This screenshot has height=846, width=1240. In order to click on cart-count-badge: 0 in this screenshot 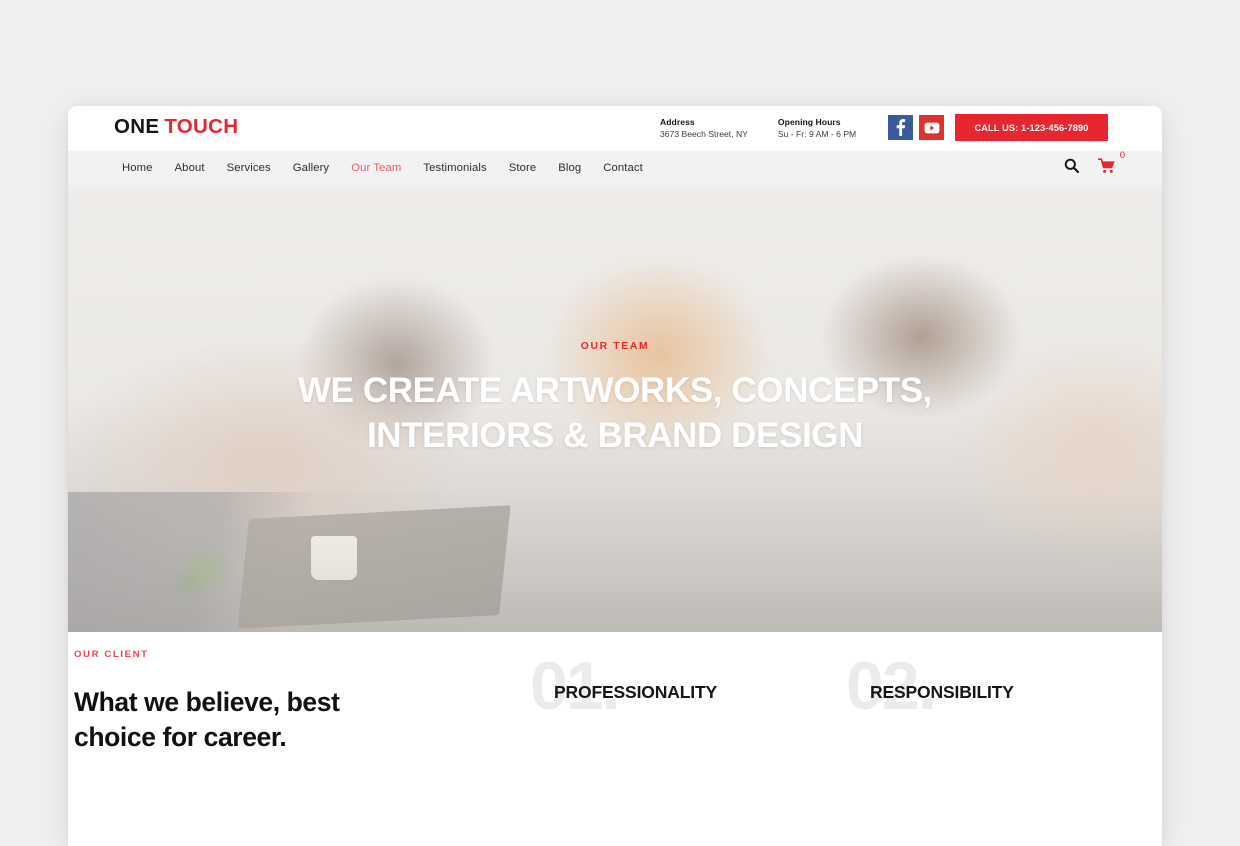, I will do `click(1122, 155)`.